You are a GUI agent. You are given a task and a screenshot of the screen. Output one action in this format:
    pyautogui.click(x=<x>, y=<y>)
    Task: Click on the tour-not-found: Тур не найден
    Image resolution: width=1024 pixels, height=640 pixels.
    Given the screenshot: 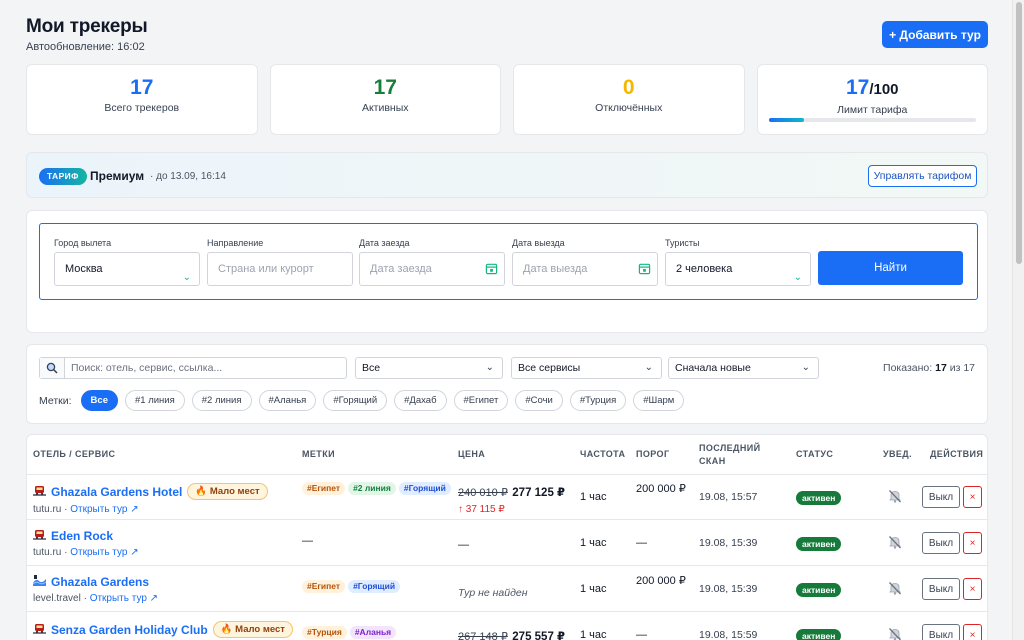 What is the action you would take?
    pyautogui.click(x=493, y=593)
    